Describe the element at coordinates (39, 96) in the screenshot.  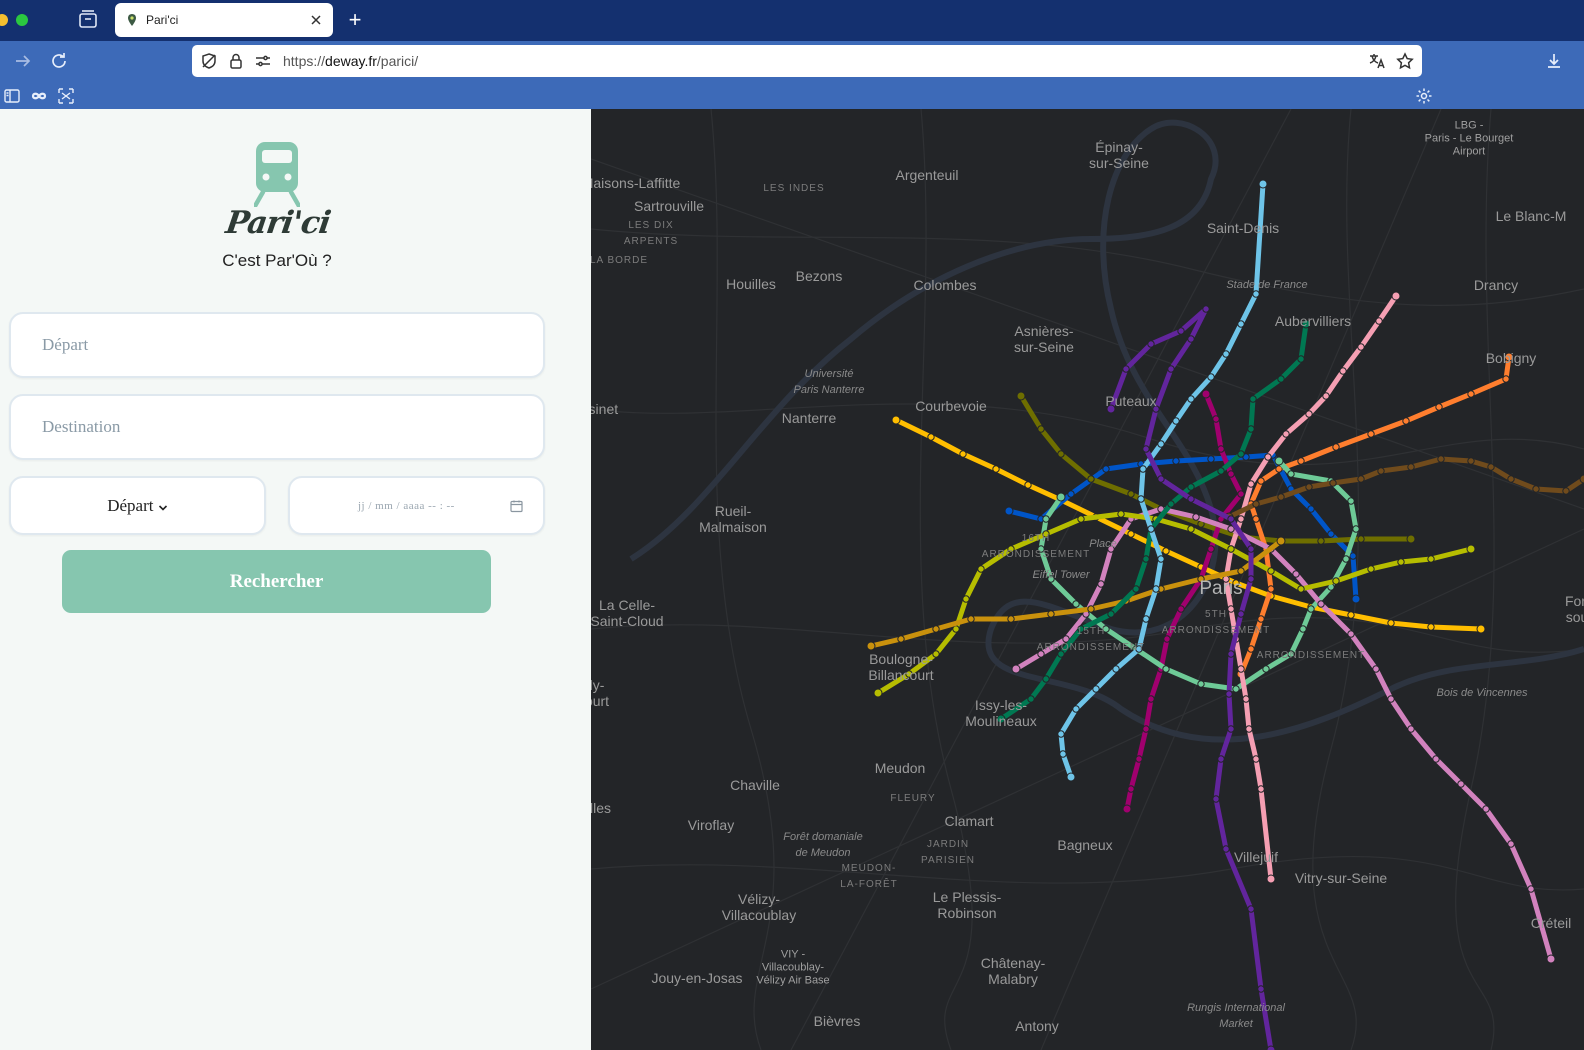
I see `infinity-extension-icon` at that location.